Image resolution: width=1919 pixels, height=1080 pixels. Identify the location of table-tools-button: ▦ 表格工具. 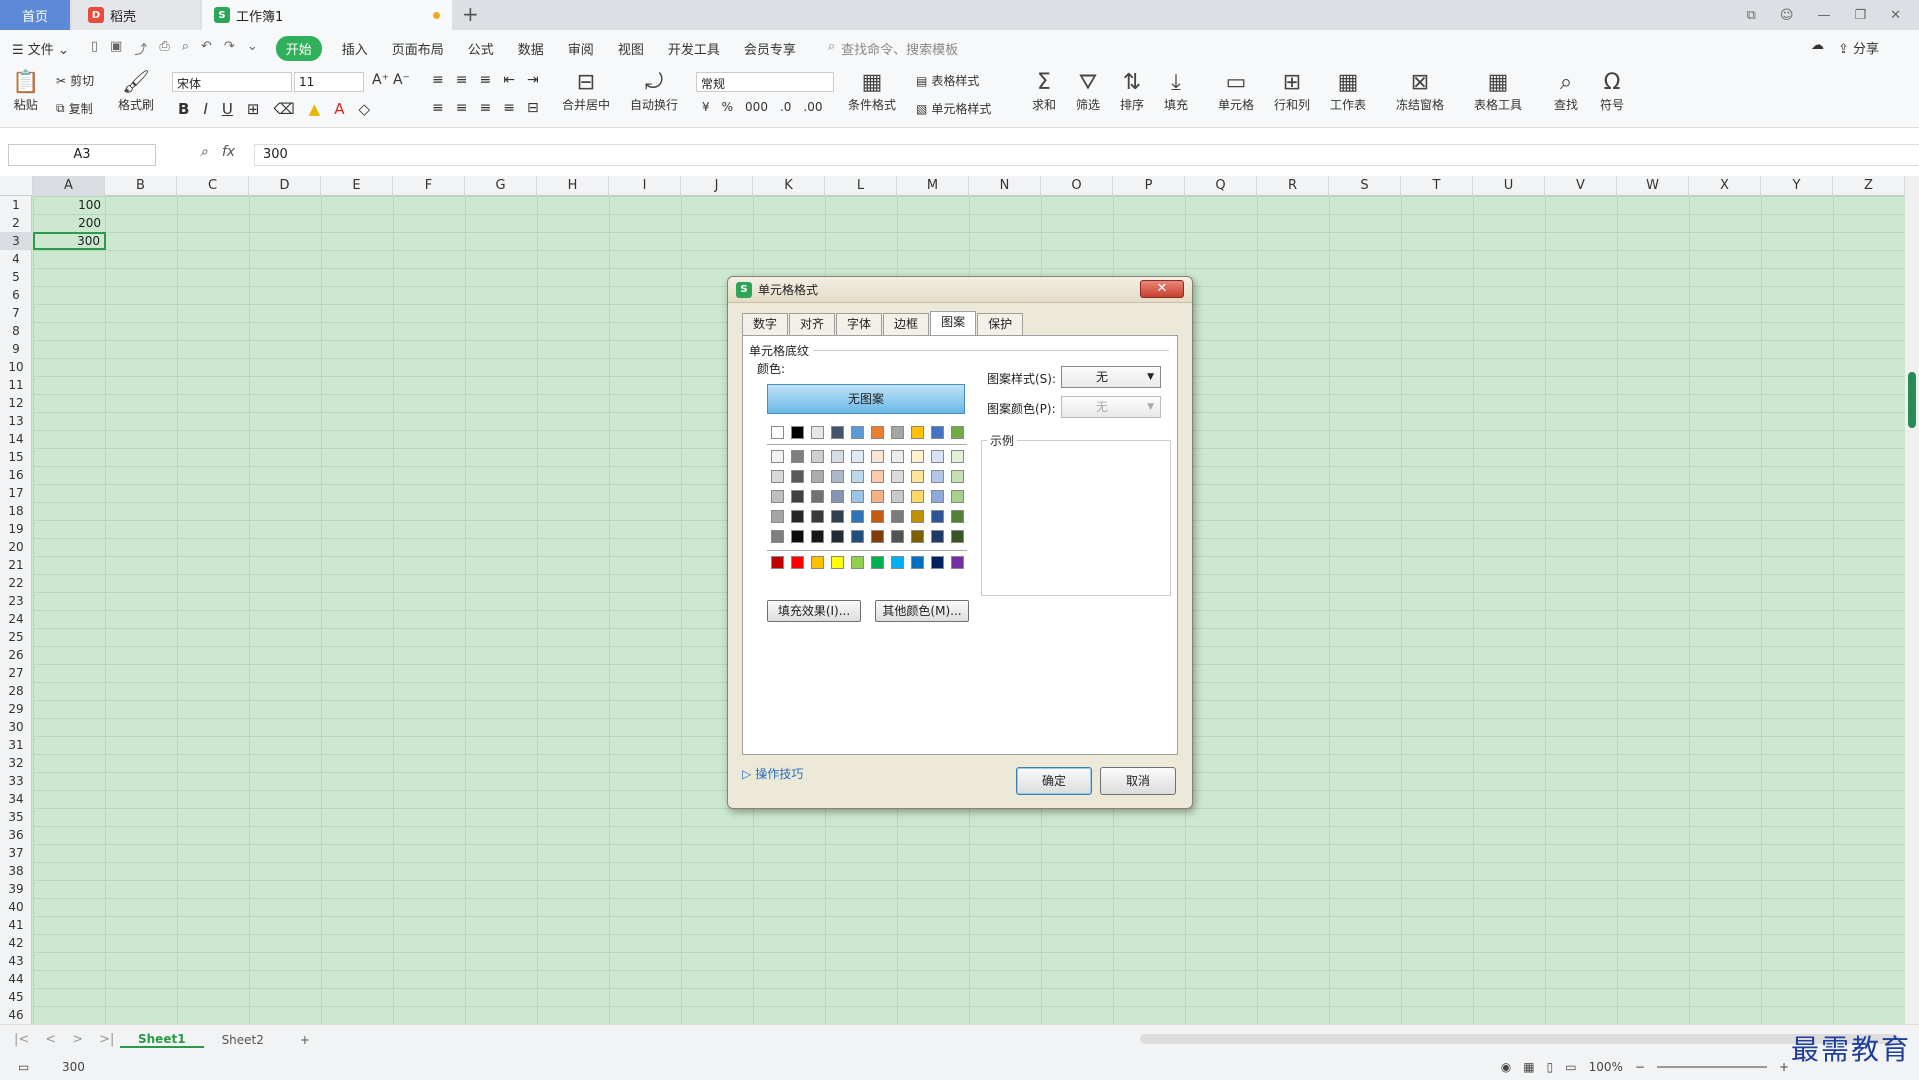
(1498, 91).